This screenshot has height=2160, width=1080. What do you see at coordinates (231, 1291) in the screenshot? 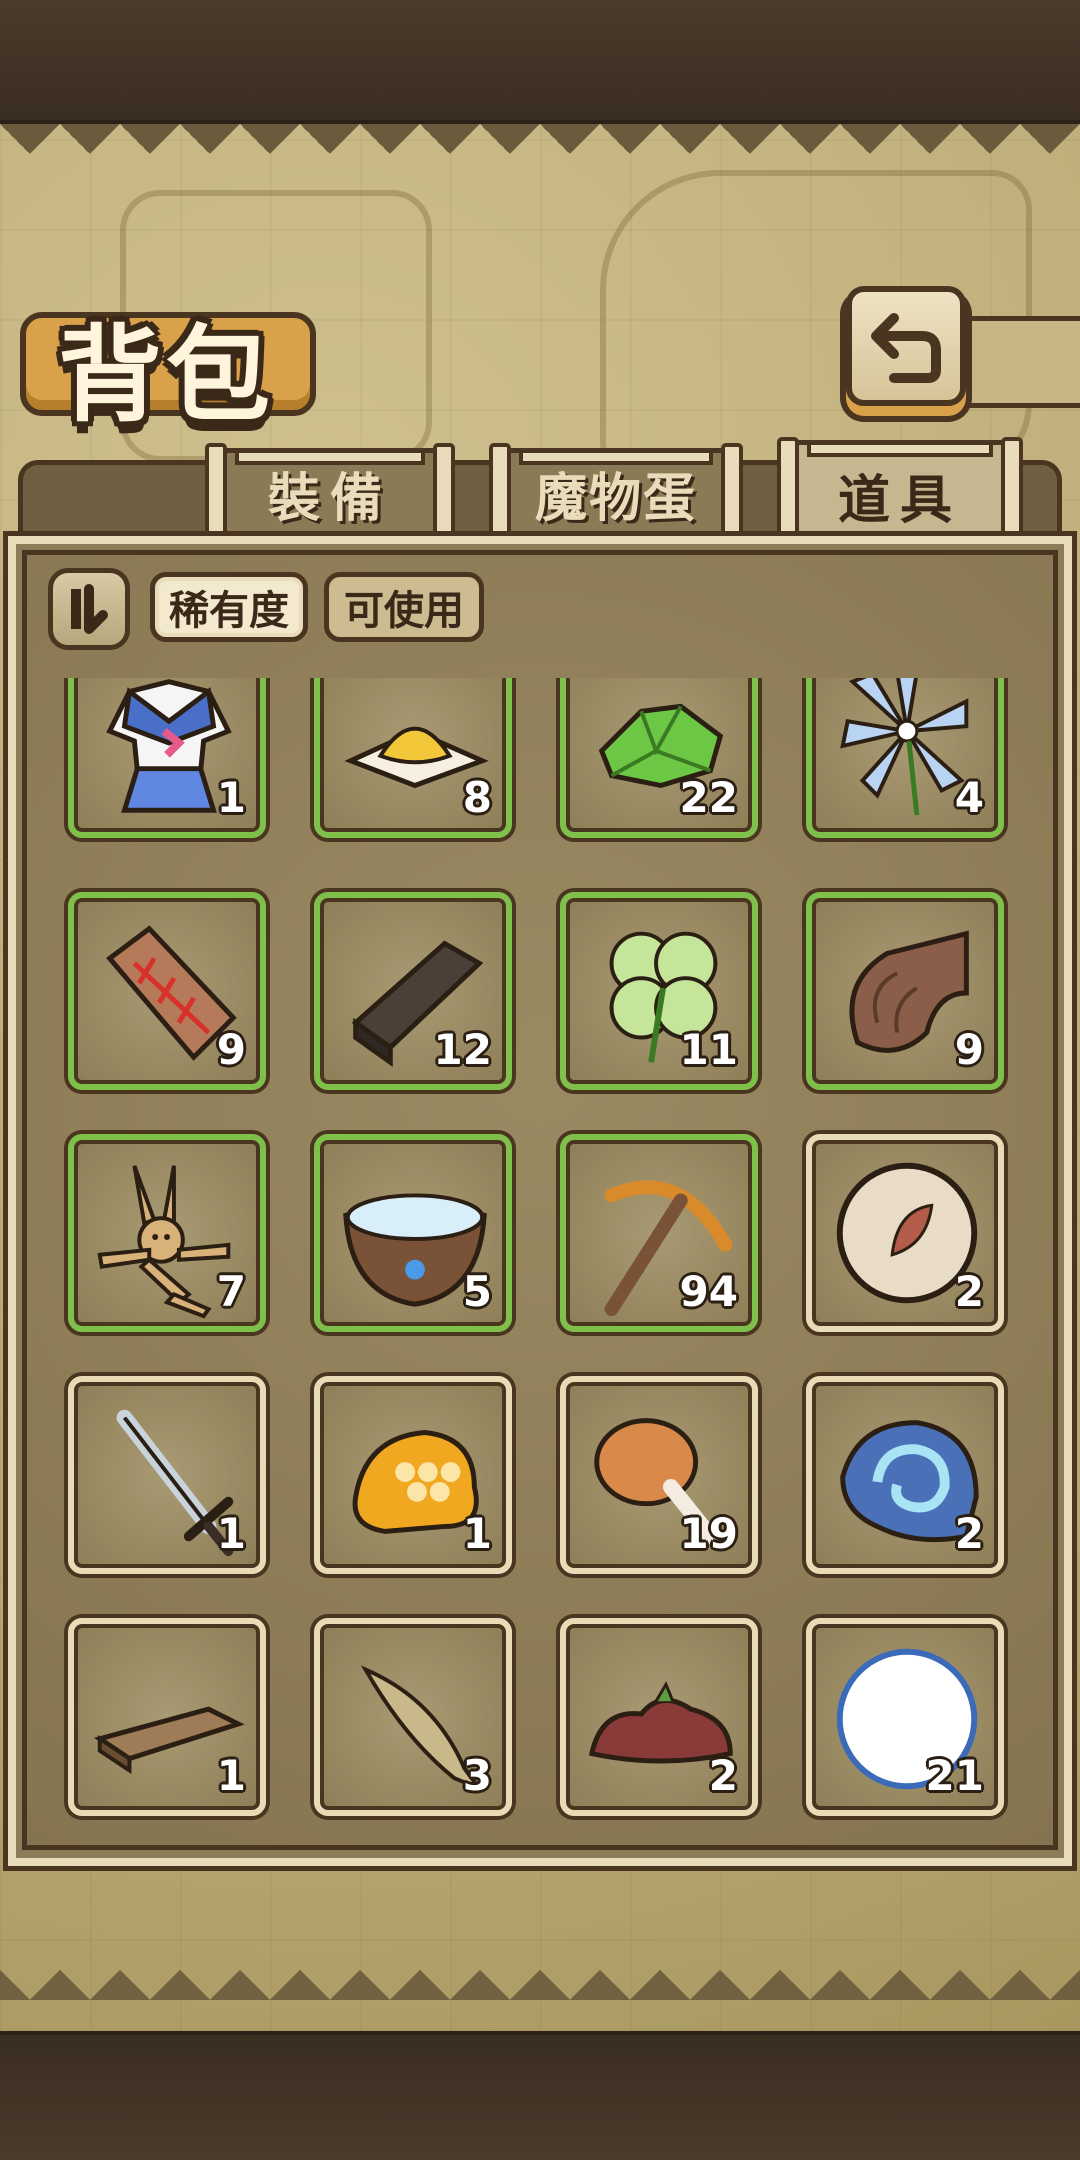
I see `item-quantity: 7` at bounding box center [231, 1291].